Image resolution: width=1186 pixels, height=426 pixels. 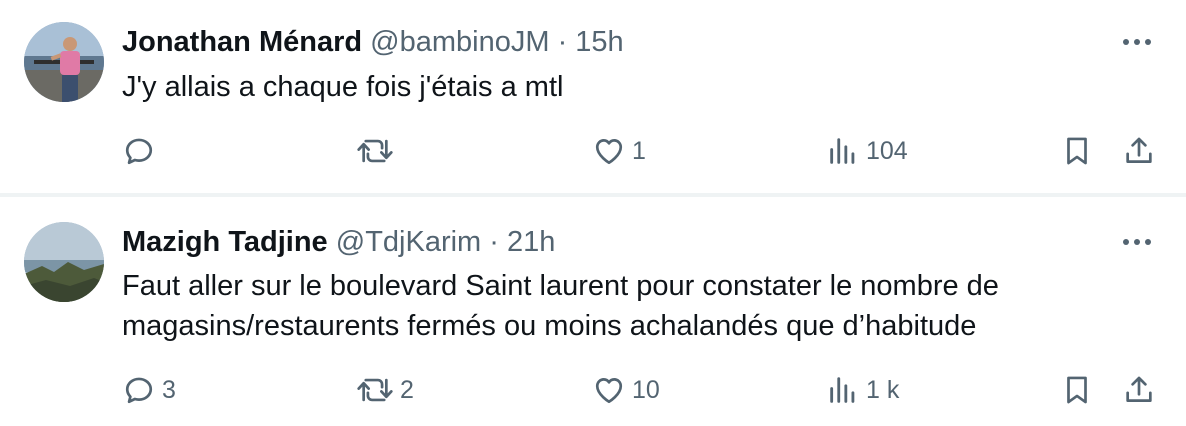 What do you see at coordinates (639, 150) in the screenshot?
I see `like-count: 1` at bounding box center [639, 150].